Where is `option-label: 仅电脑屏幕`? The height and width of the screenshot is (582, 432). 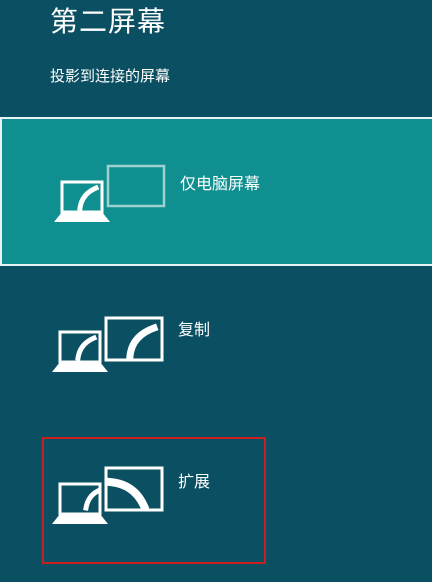
option-label: 仅电脑屏幕 is located at coordinates (220, 183).